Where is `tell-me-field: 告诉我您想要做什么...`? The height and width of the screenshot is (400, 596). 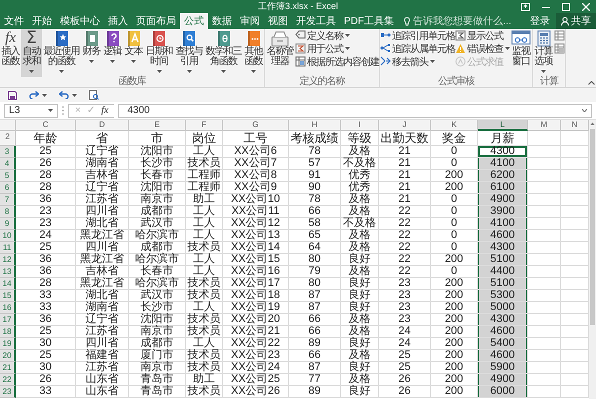 tell-me-field: 告诉我您想要做什么... is located at coordinates (468, 21).